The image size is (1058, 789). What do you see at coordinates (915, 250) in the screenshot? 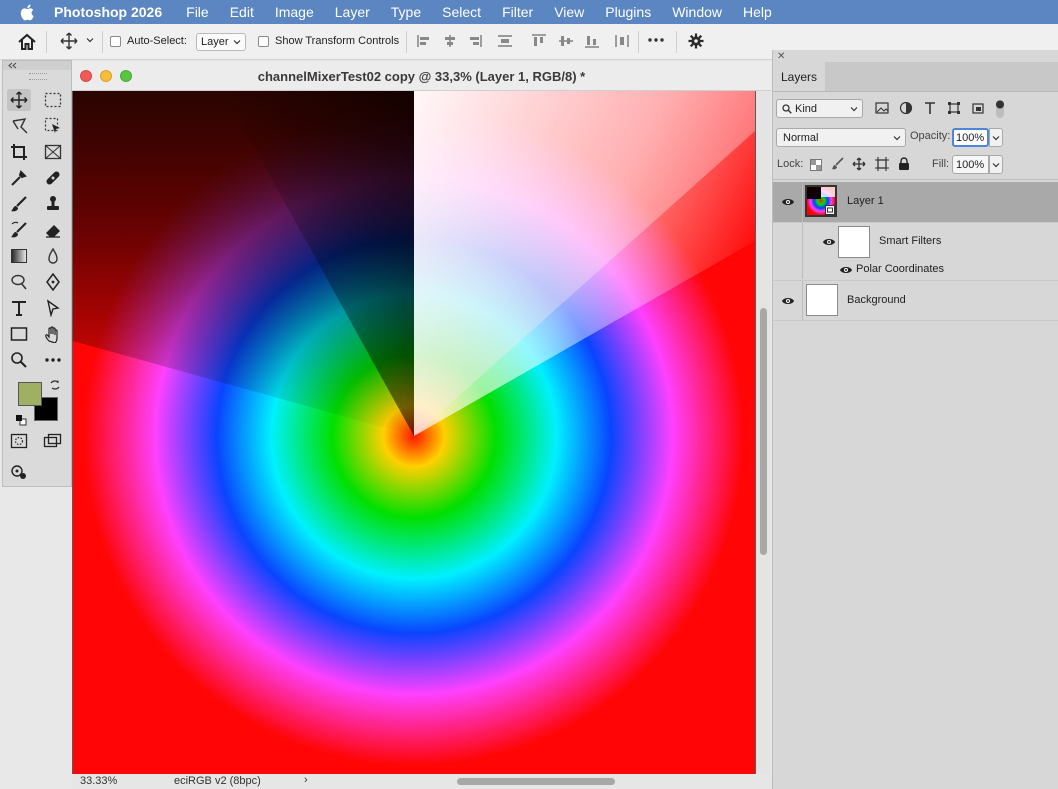
I see `layer-row-smart-filters: Smart Filters Polar Coordinates` at bounding box center [915, 250].